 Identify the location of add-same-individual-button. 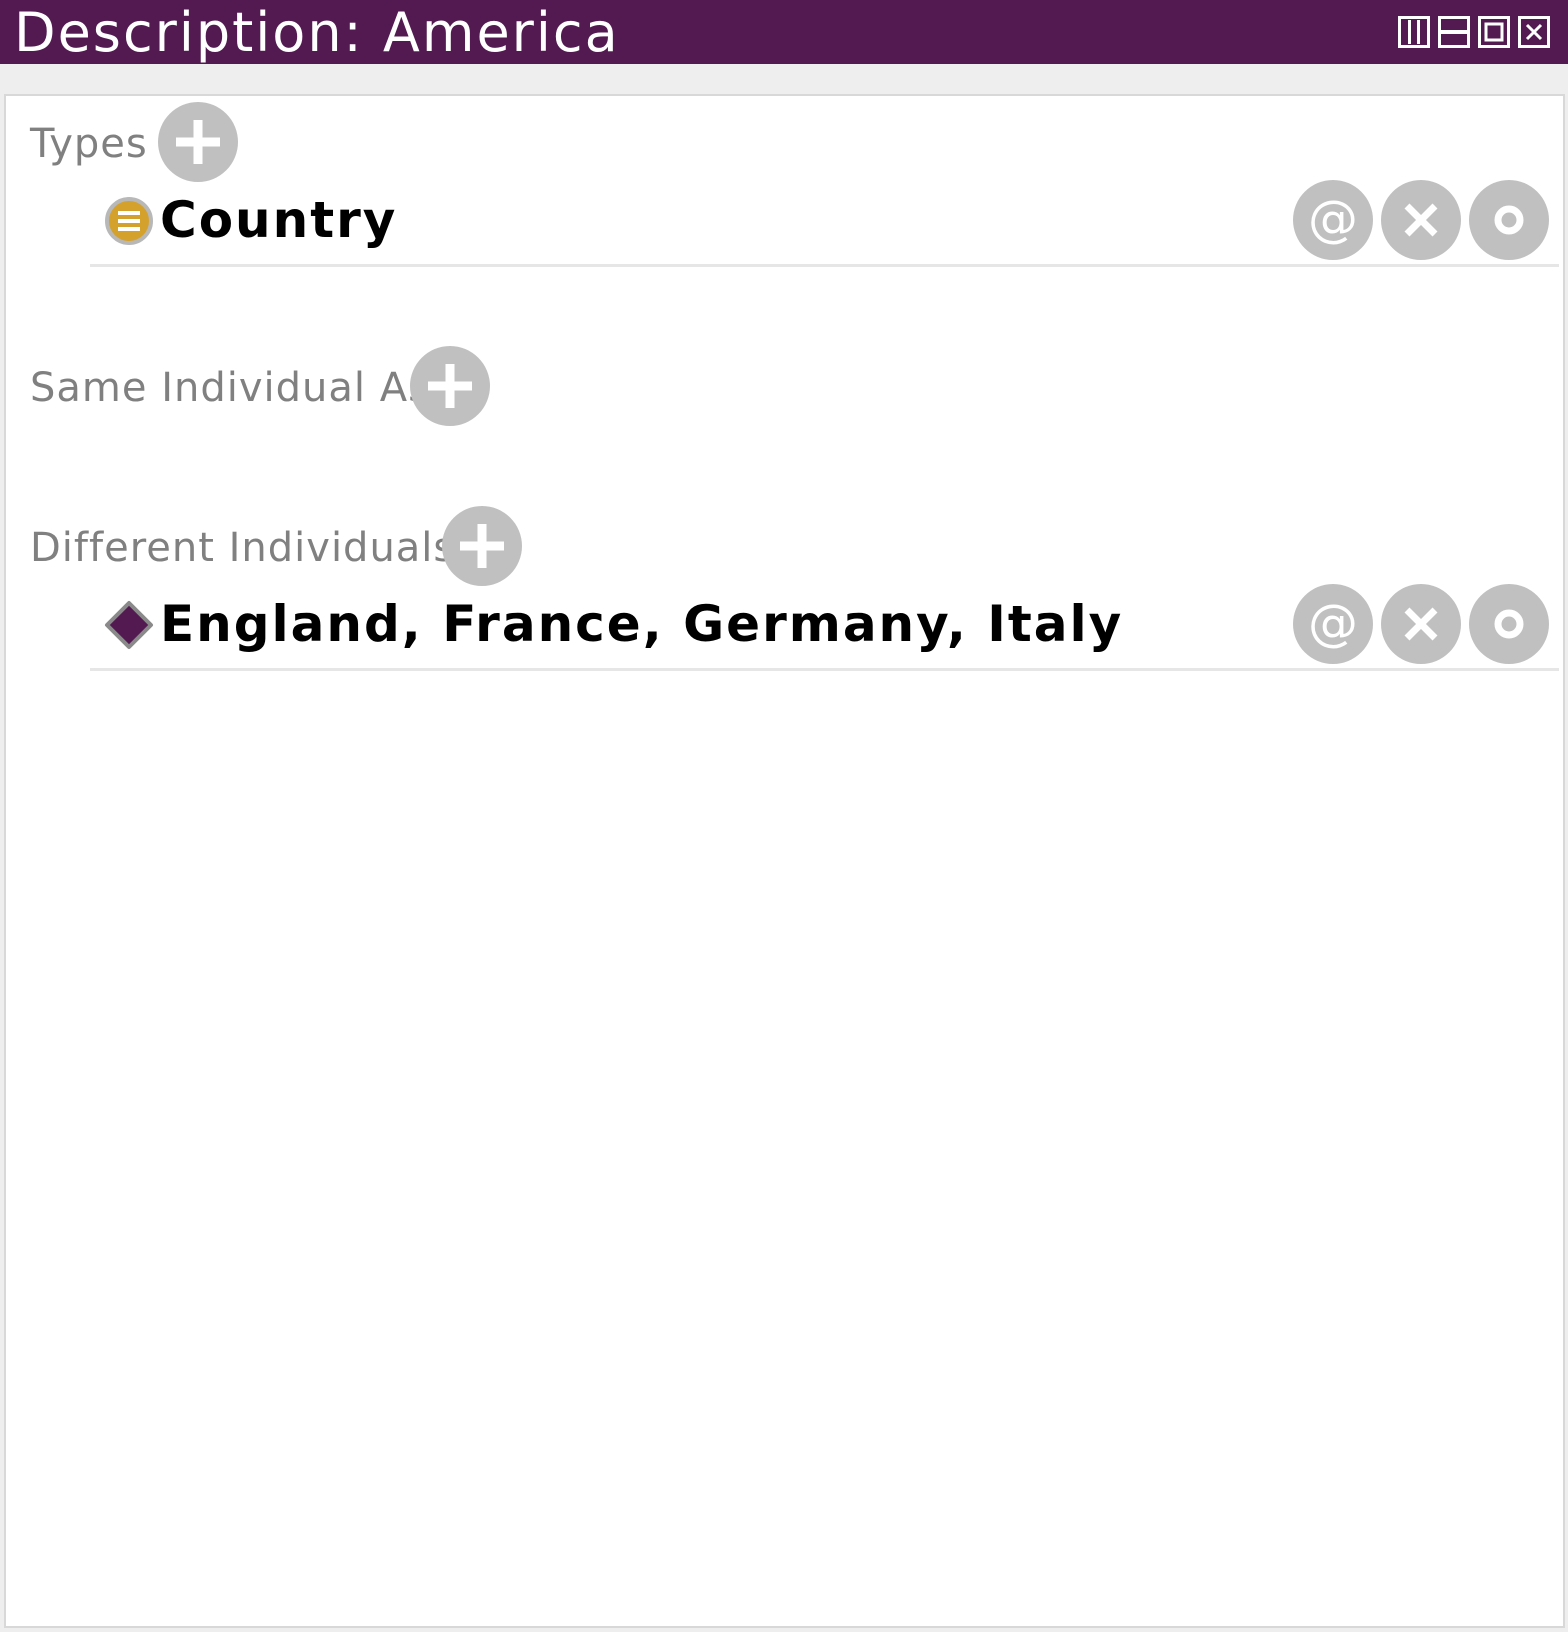
(450, 386).